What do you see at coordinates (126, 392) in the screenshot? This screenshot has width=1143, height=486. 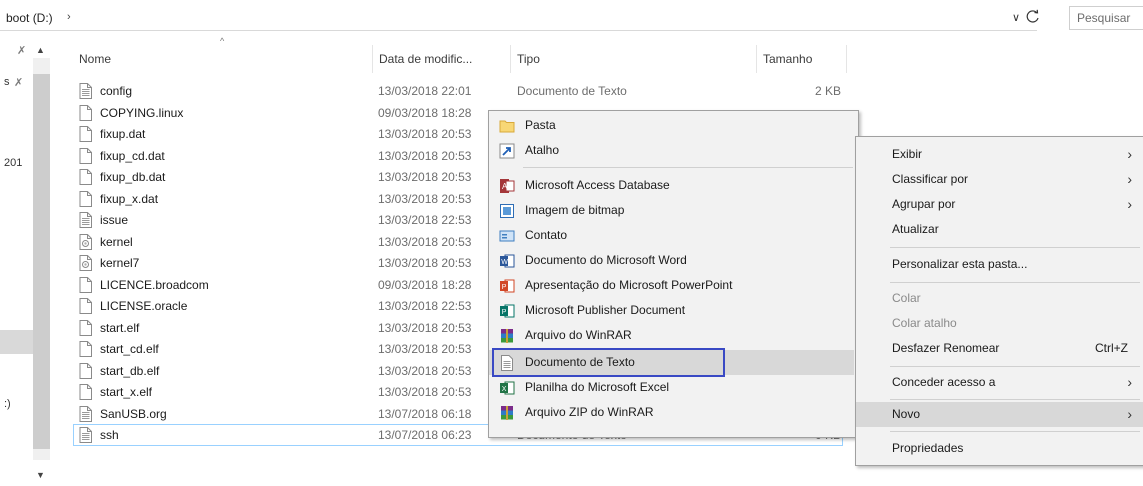 I see `file-name: start_x.elf` at bounding box center [126, 392].